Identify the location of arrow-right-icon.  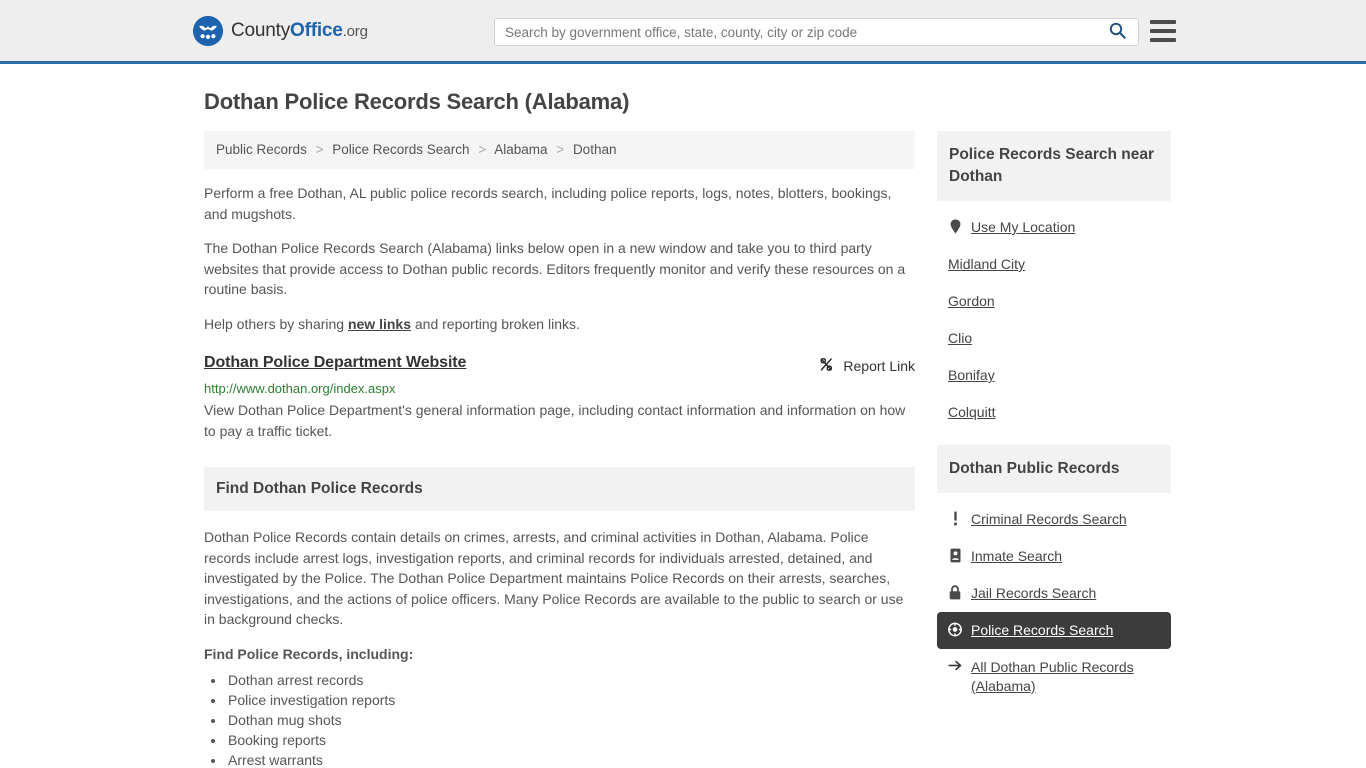
(955, 665).